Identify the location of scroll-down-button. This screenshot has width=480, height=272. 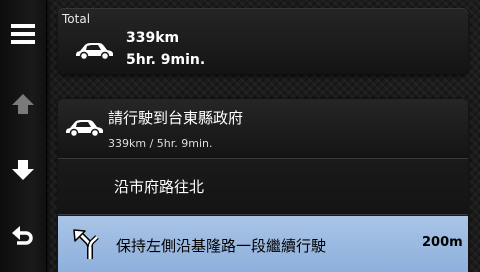
(23, 170).